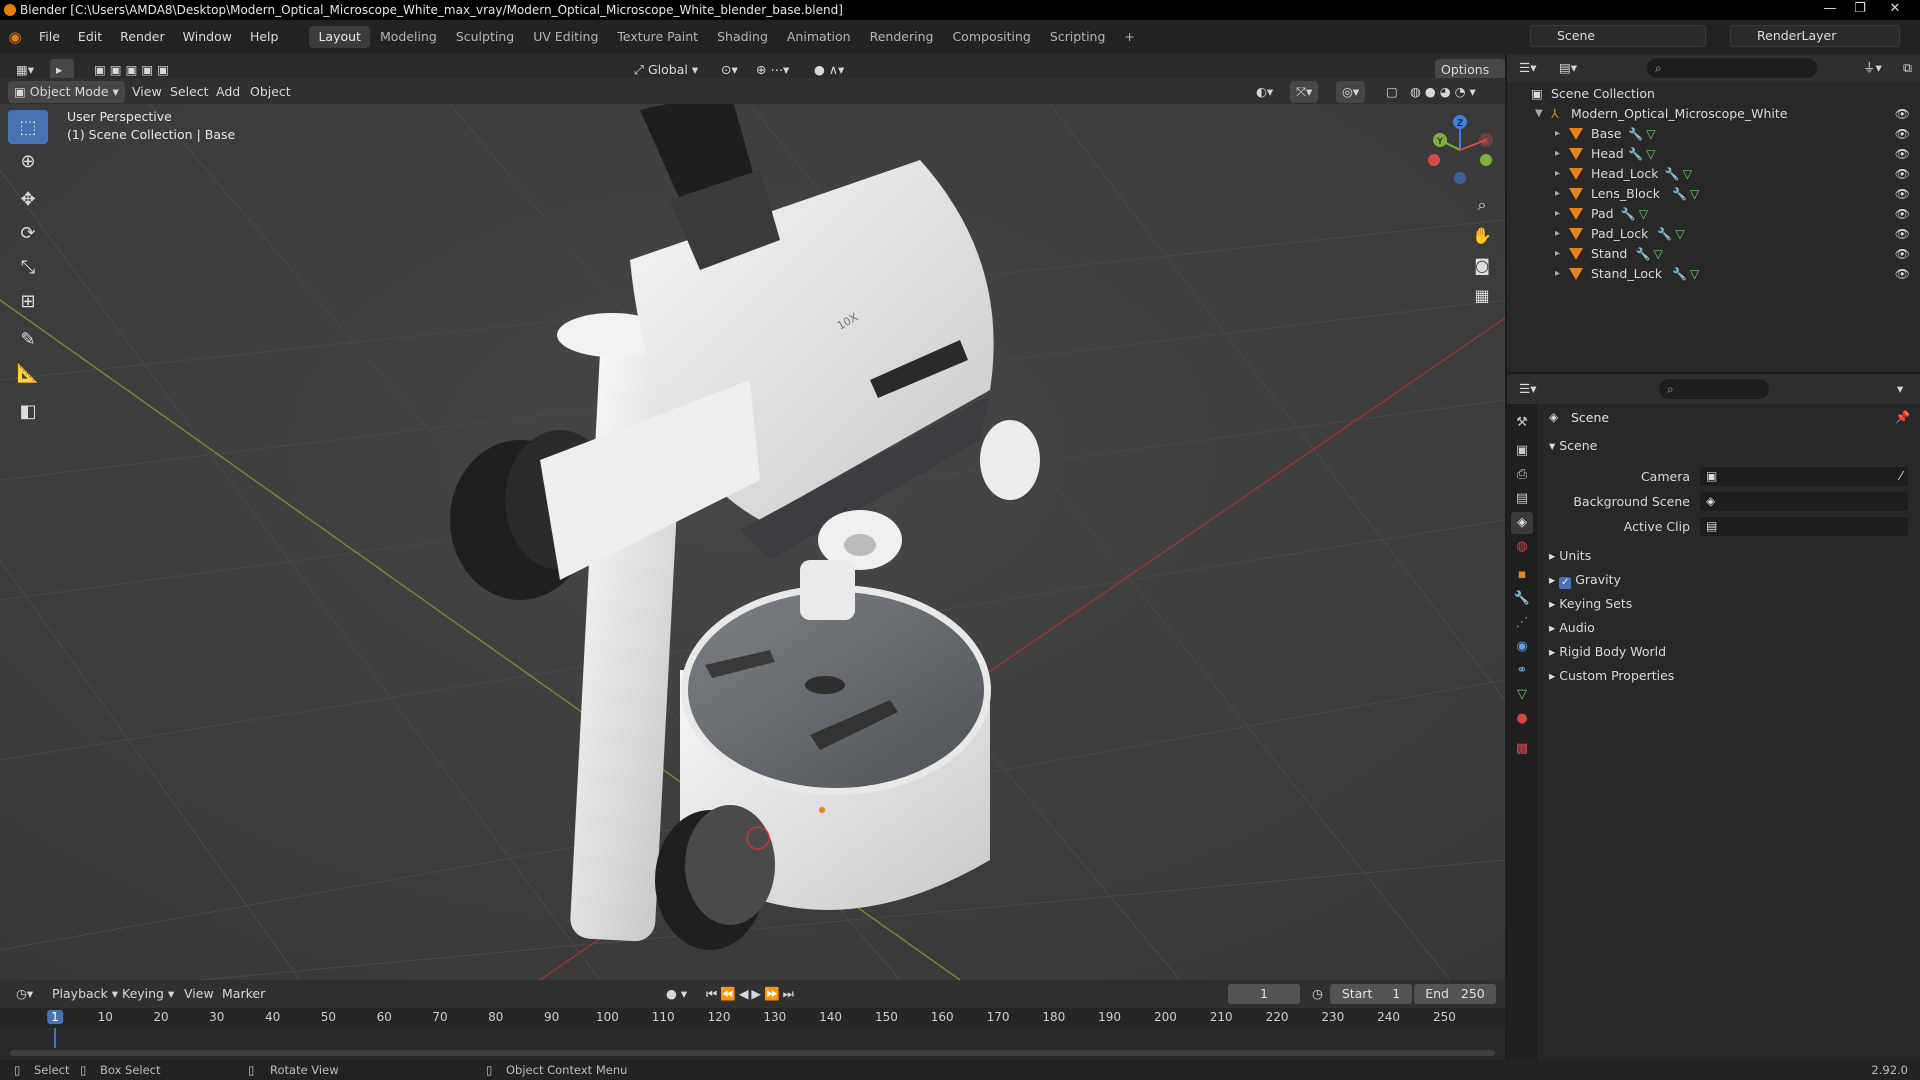  I want to click on properties-editor-icon: ☰▾, so click(1527, 389).